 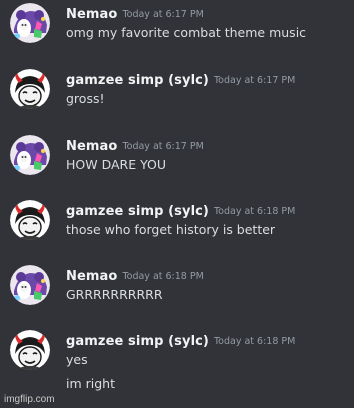 What do you see at coordinates (114, 294) in the screenshot?
I see `message-text: GRRRRRRRRRR` at bounding box center [114, 294].